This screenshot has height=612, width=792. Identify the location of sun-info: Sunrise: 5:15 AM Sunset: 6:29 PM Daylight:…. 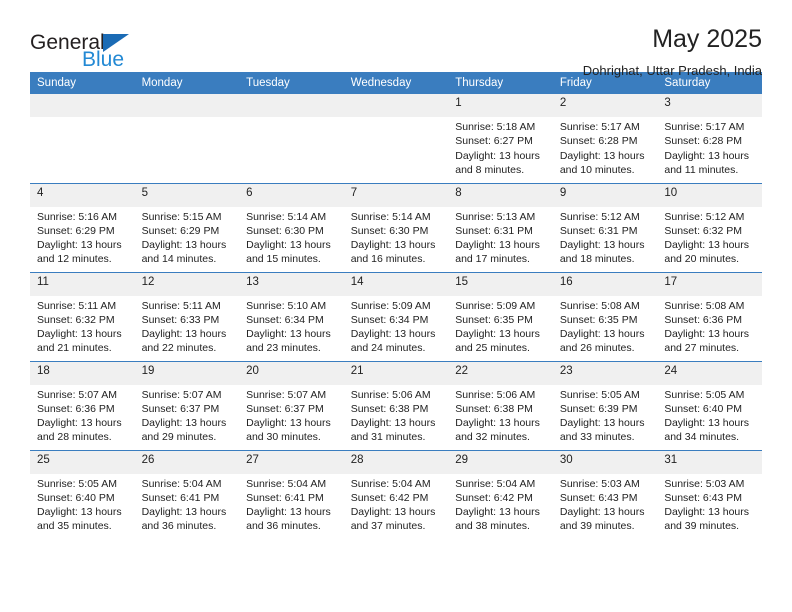
(187, 237).